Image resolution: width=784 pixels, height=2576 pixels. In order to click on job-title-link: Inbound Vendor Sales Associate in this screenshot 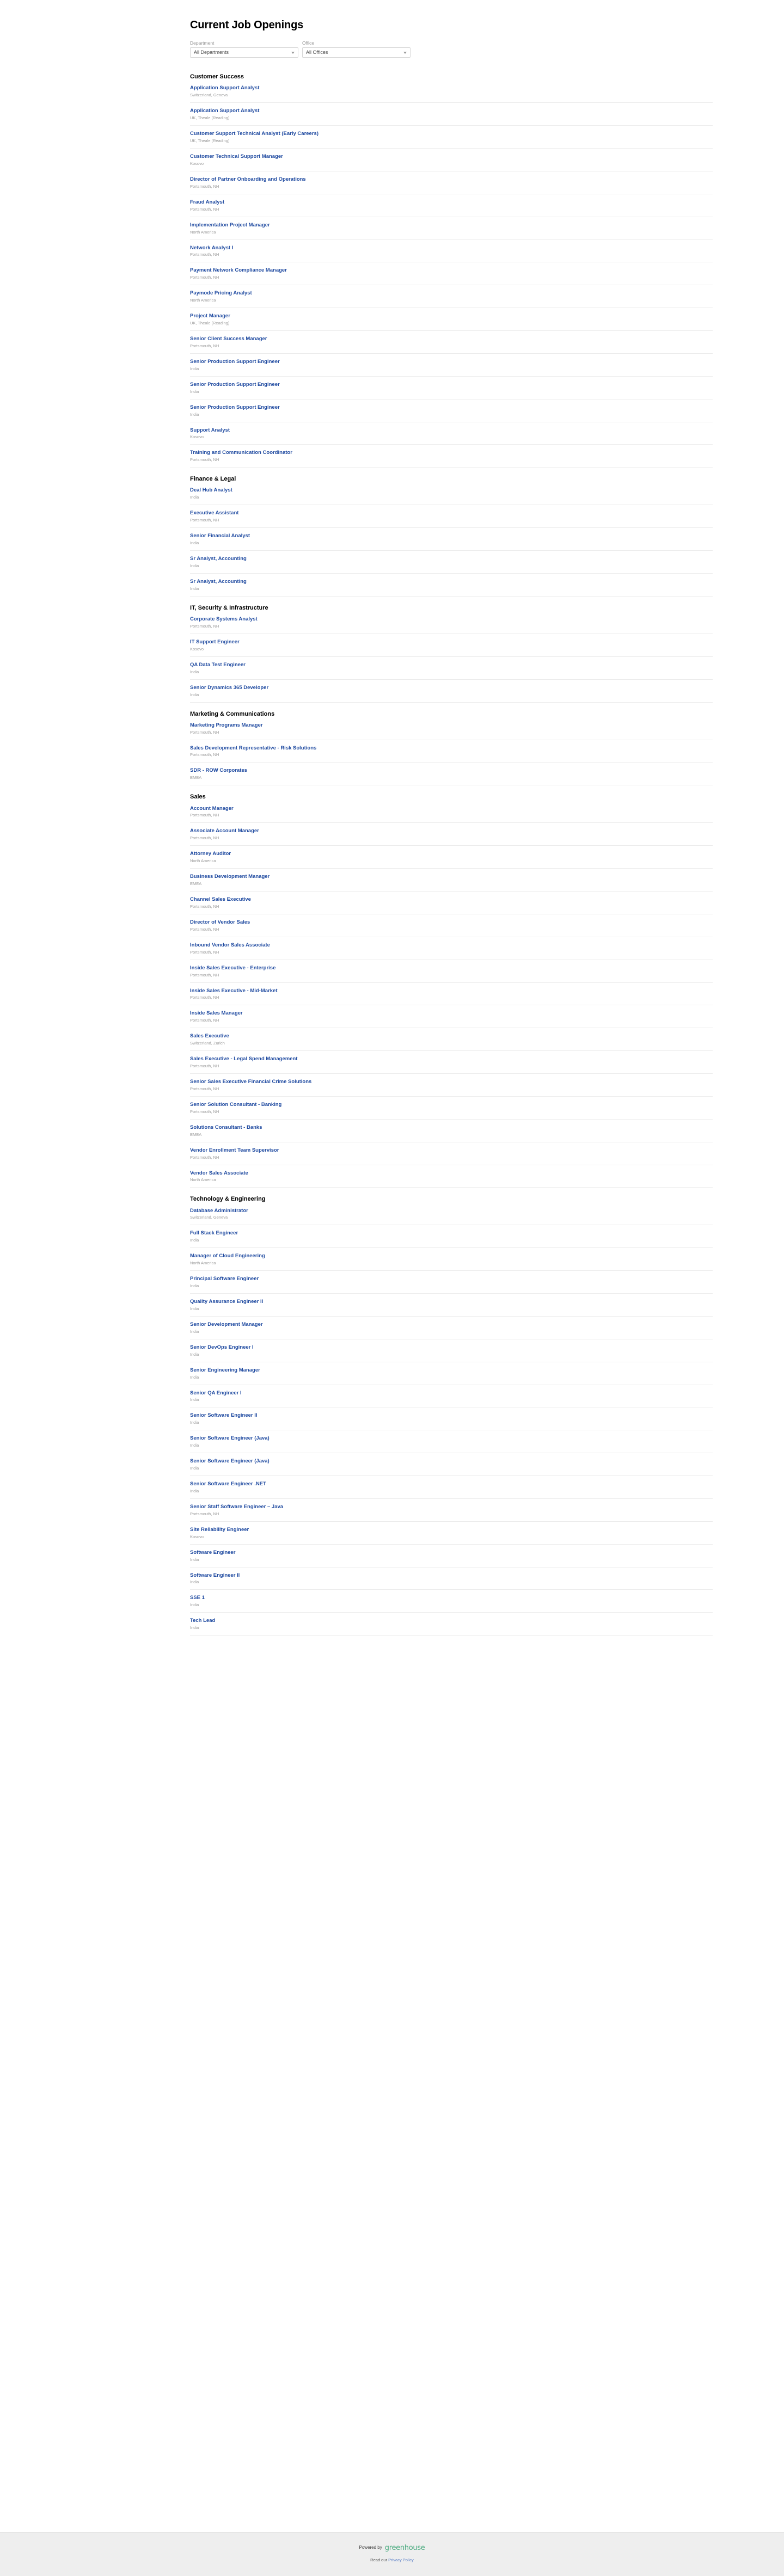, I will do `click(451, 945)`.